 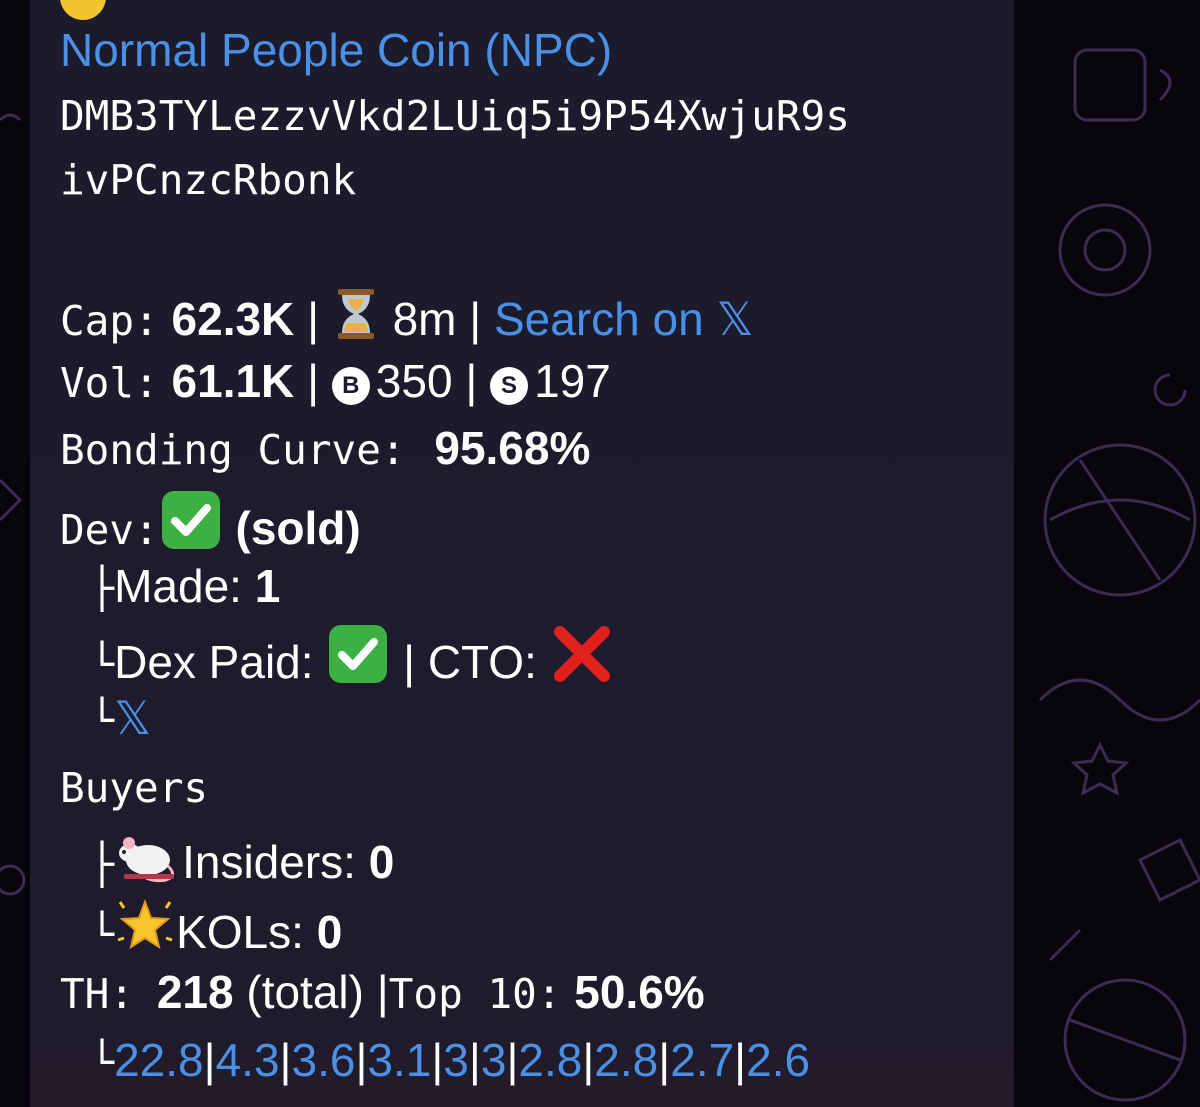 What do you see at coordinates (455, 116) in the screenshot?
I see `token-address-line-1: DMB3TYLezzvVkd2LUiq5i9P54XwjuR9s` at bounding box center [455, 116].